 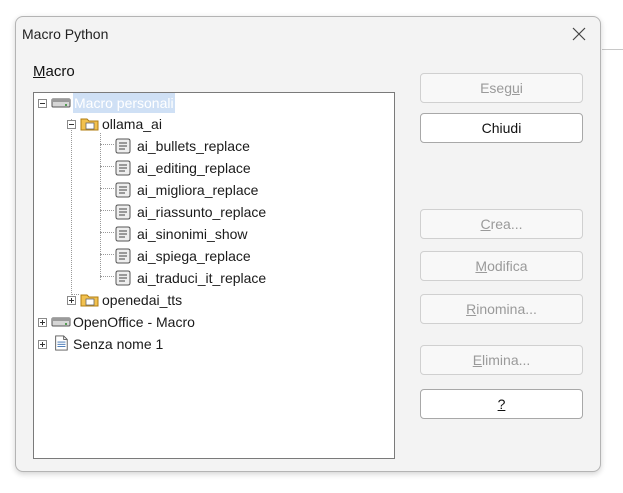 What do you see at coordinates (501, 128) in the screenshot?
I see `chiudi-button: Chiudi` at bounding box center [501, 128].